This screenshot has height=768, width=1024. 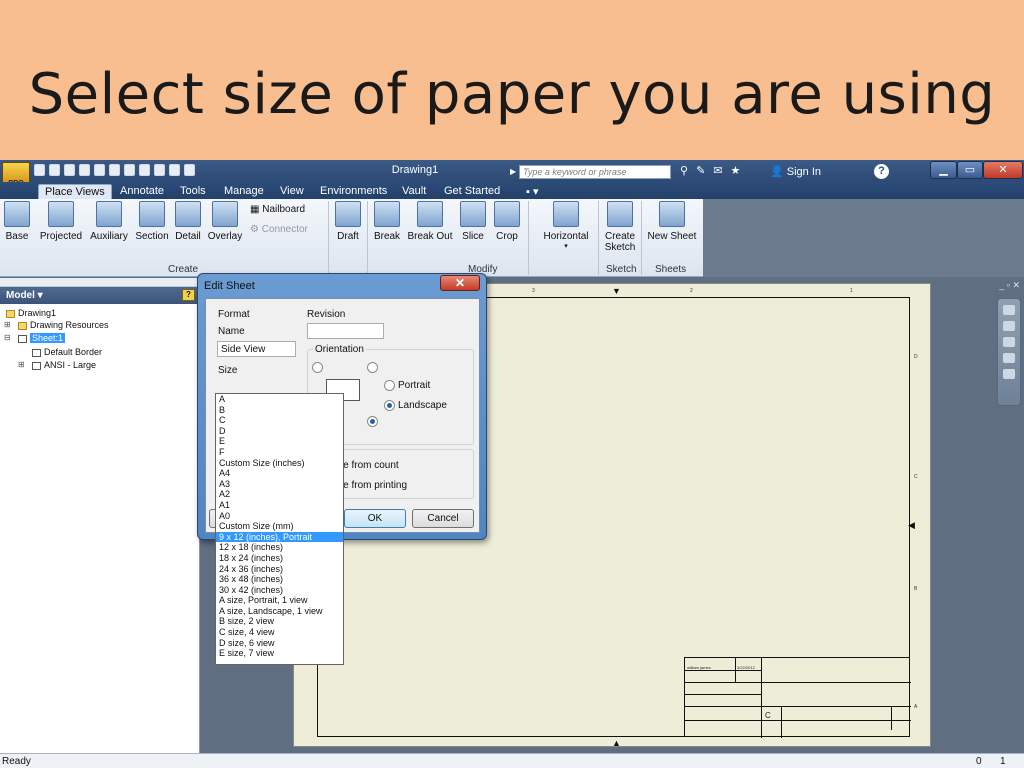 I want to click on tree-item-drawing: Drawing1, so click(x=31, y=313).